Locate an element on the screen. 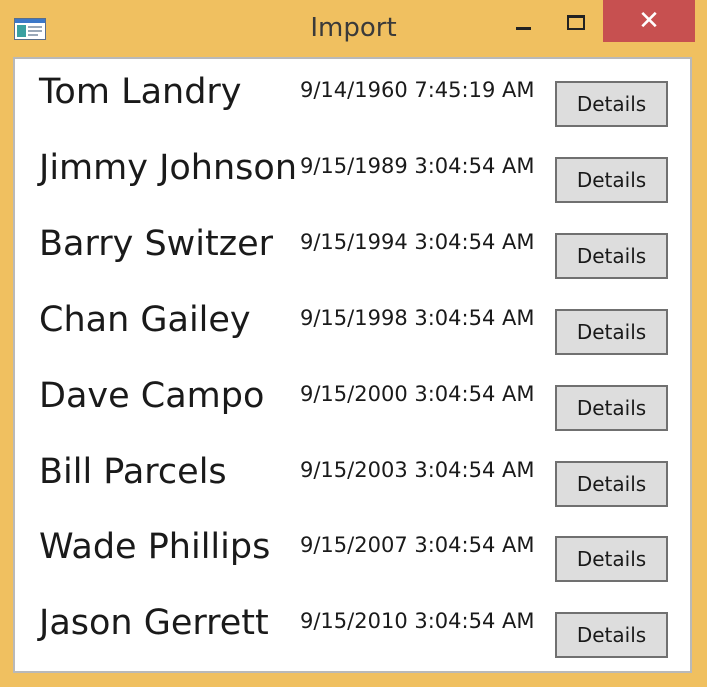  coach-name: Barry Switzer is located at coordinates (156, 244).